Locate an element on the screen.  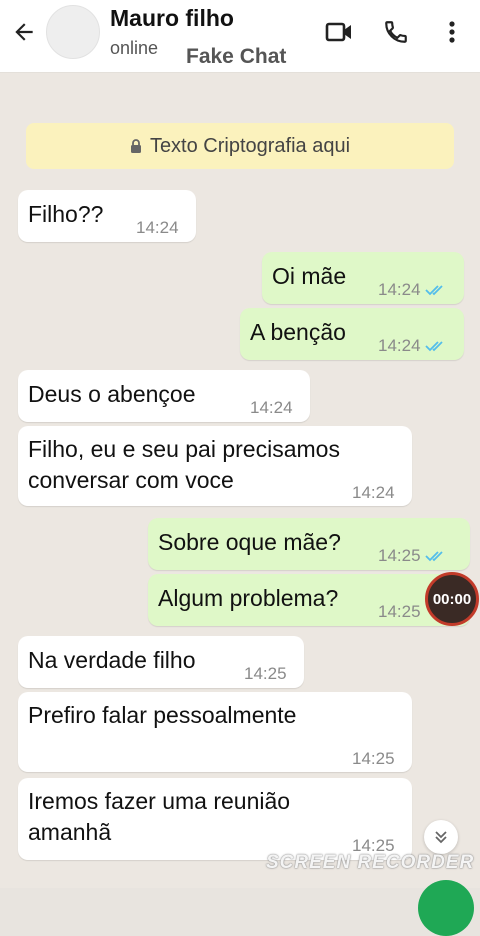
message-text: Filho?? is located at coordinates (66, 214).